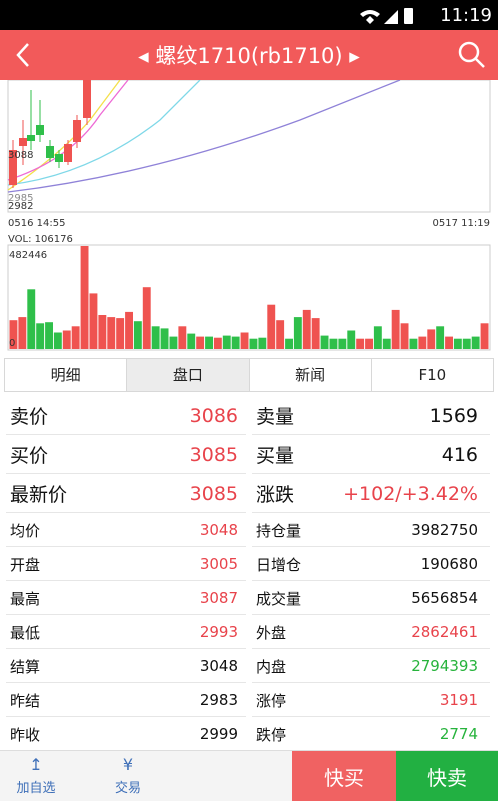 The image size is (498, 801). Describe the element at coordinates (50, 134) in the screenshot. I see `candlesticks` at that location.